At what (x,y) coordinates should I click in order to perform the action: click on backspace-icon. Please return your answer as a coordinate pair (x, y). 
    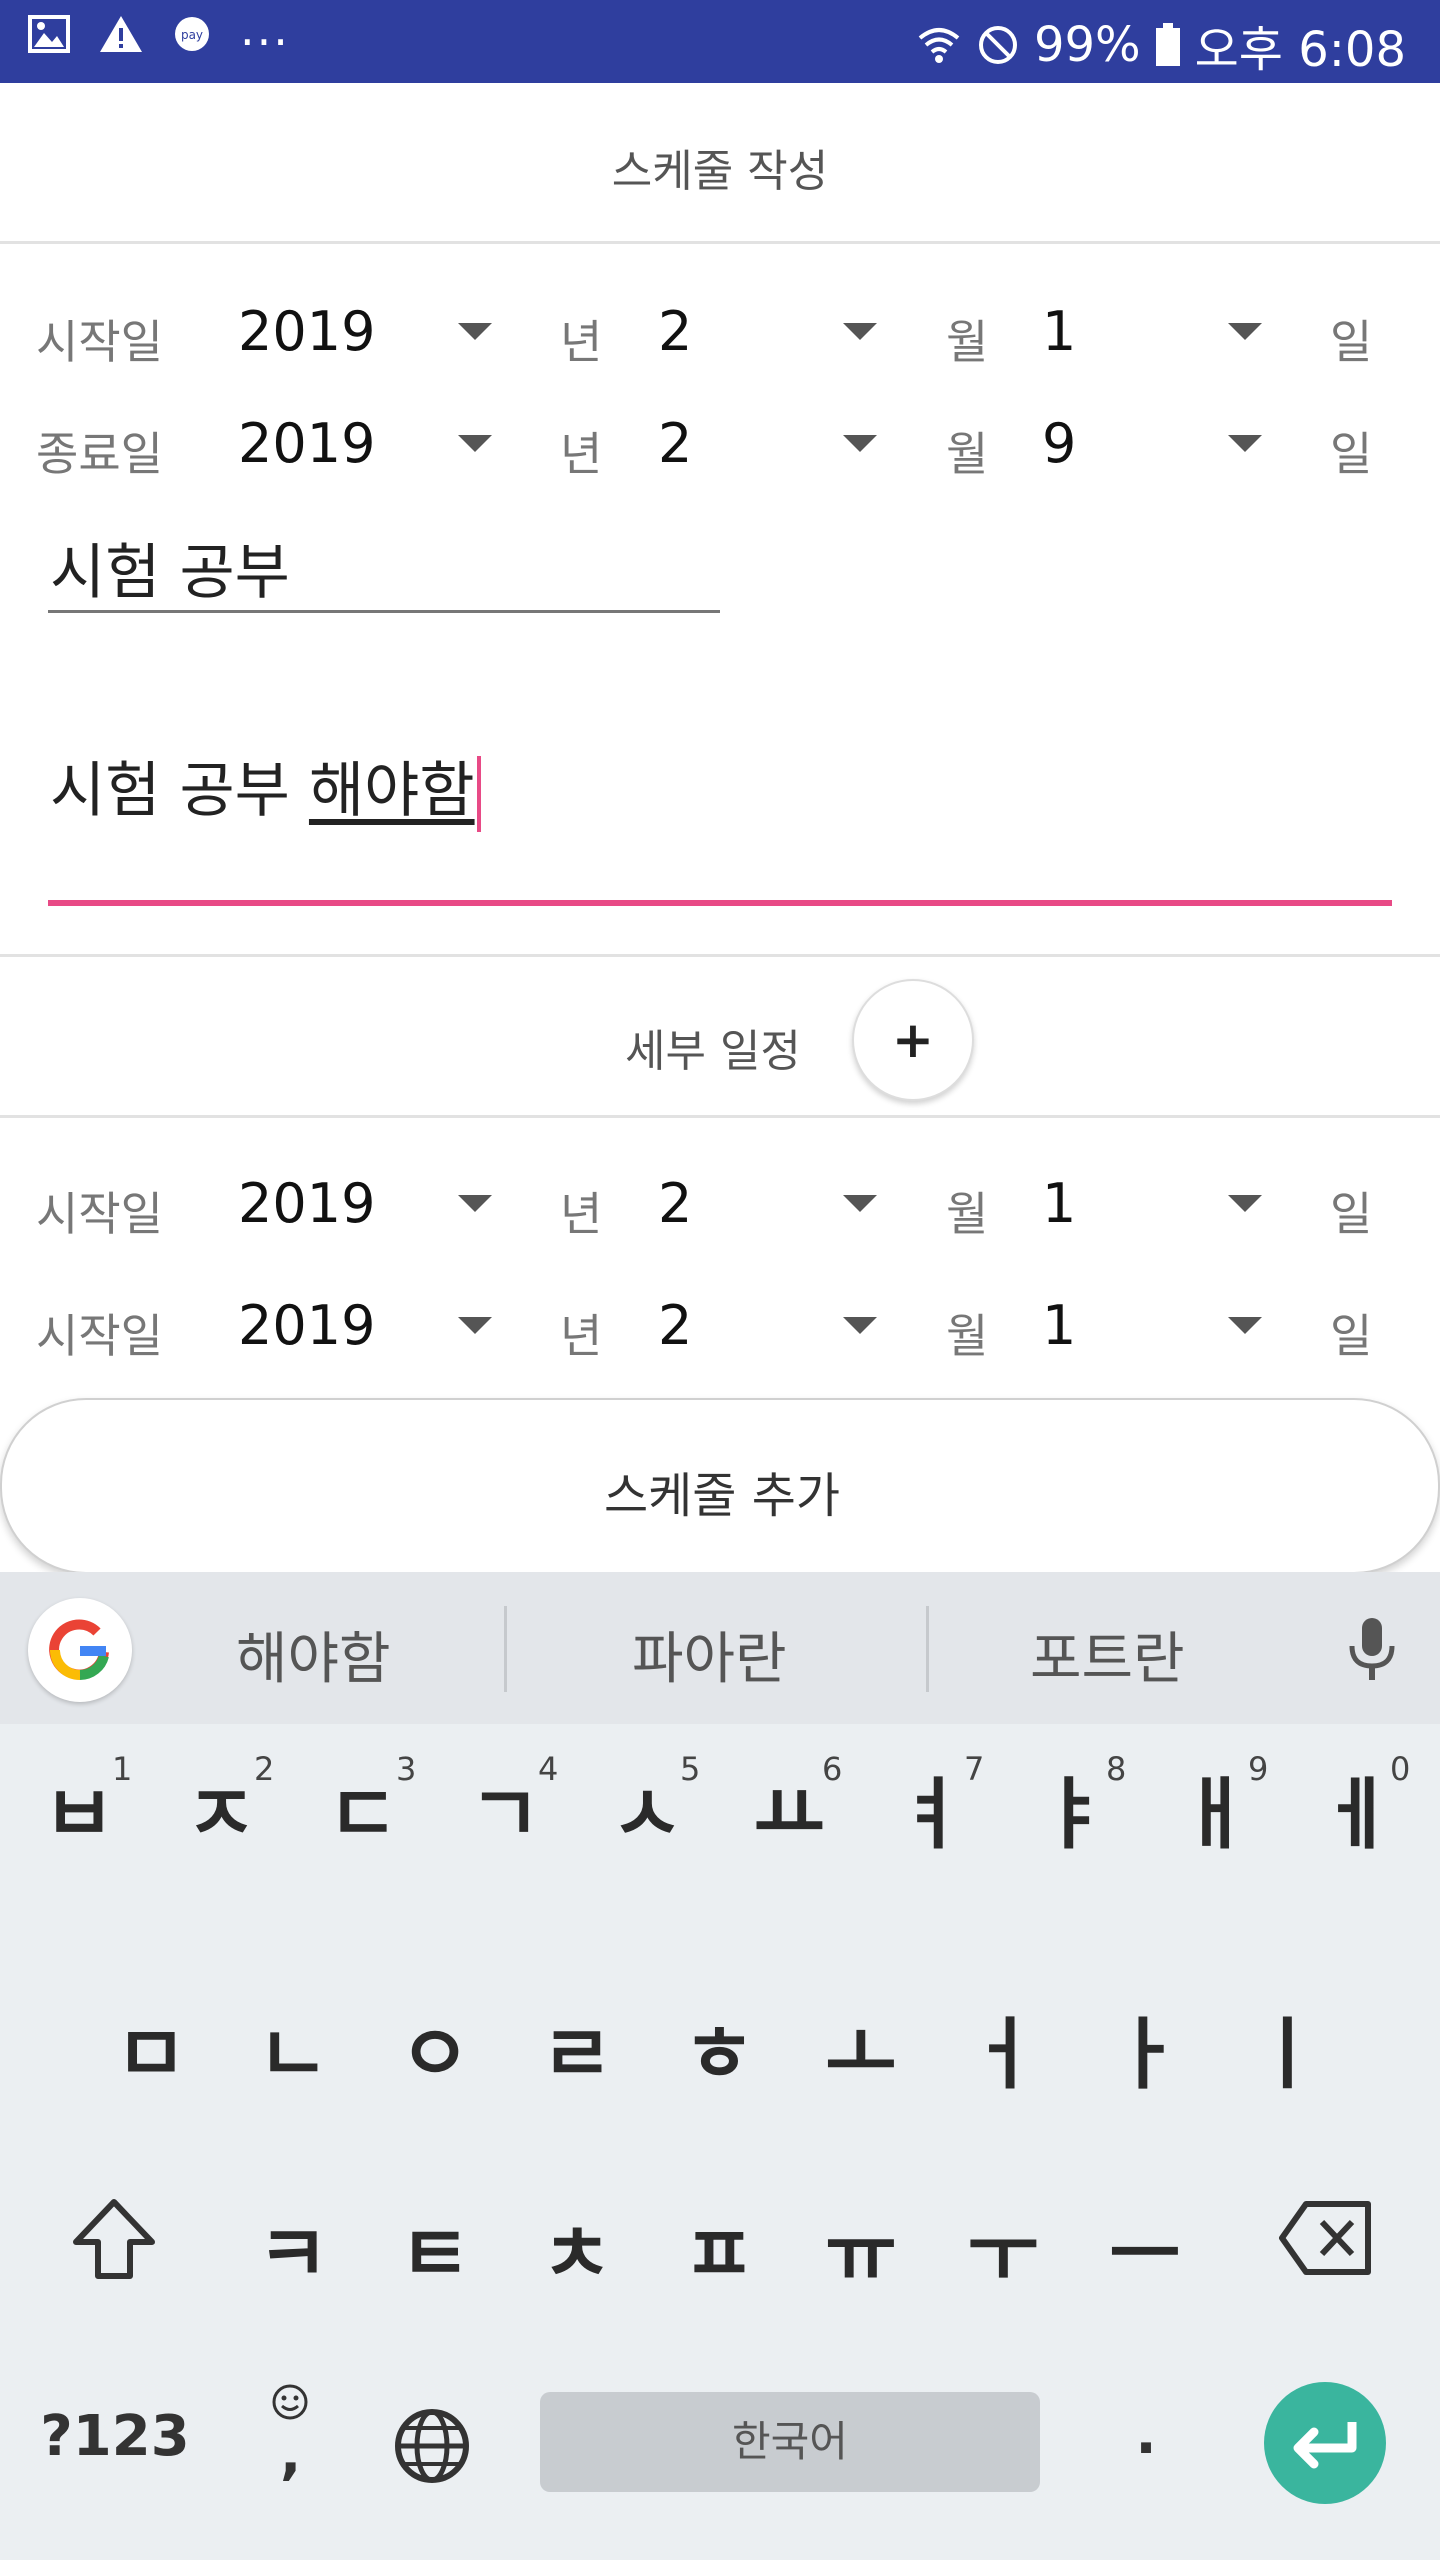
    Looking at the image, I should click on (1326, 2238).